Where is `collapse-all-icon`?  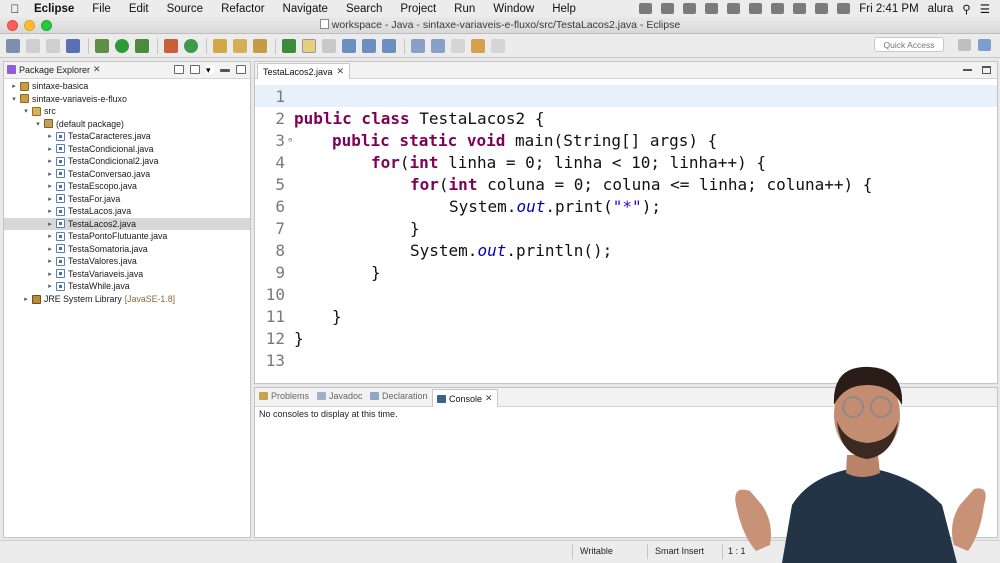
collapse-all-icon is located at coordinates (179, 69).